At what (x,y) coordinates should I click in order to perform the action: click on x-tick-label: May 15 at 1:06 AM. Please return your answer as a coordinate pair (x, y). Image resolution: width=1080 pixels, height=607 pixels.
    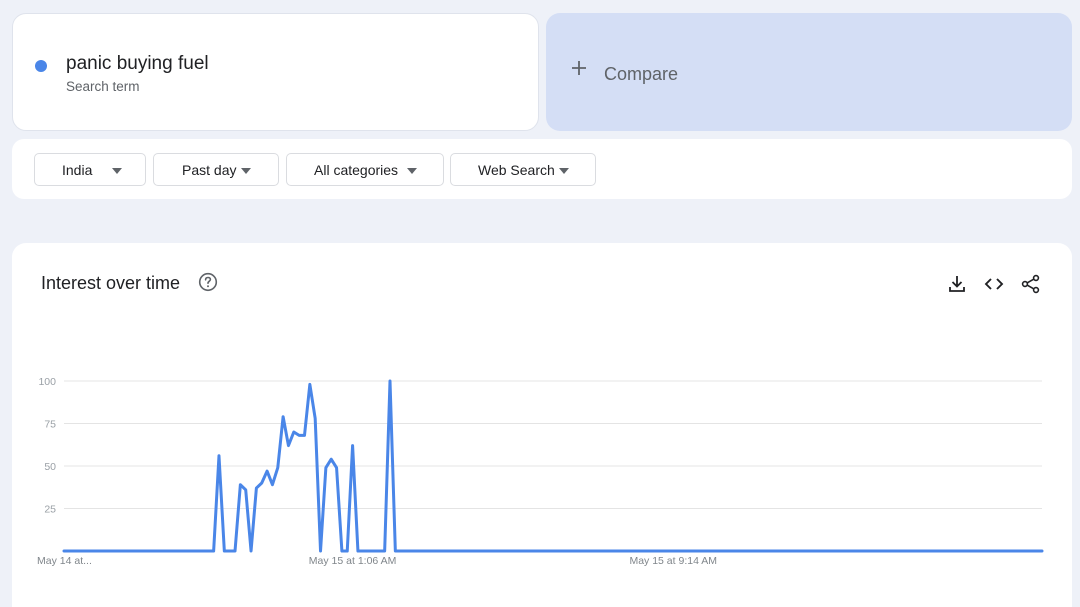
    Looking at the image, I should click on (353, 561).